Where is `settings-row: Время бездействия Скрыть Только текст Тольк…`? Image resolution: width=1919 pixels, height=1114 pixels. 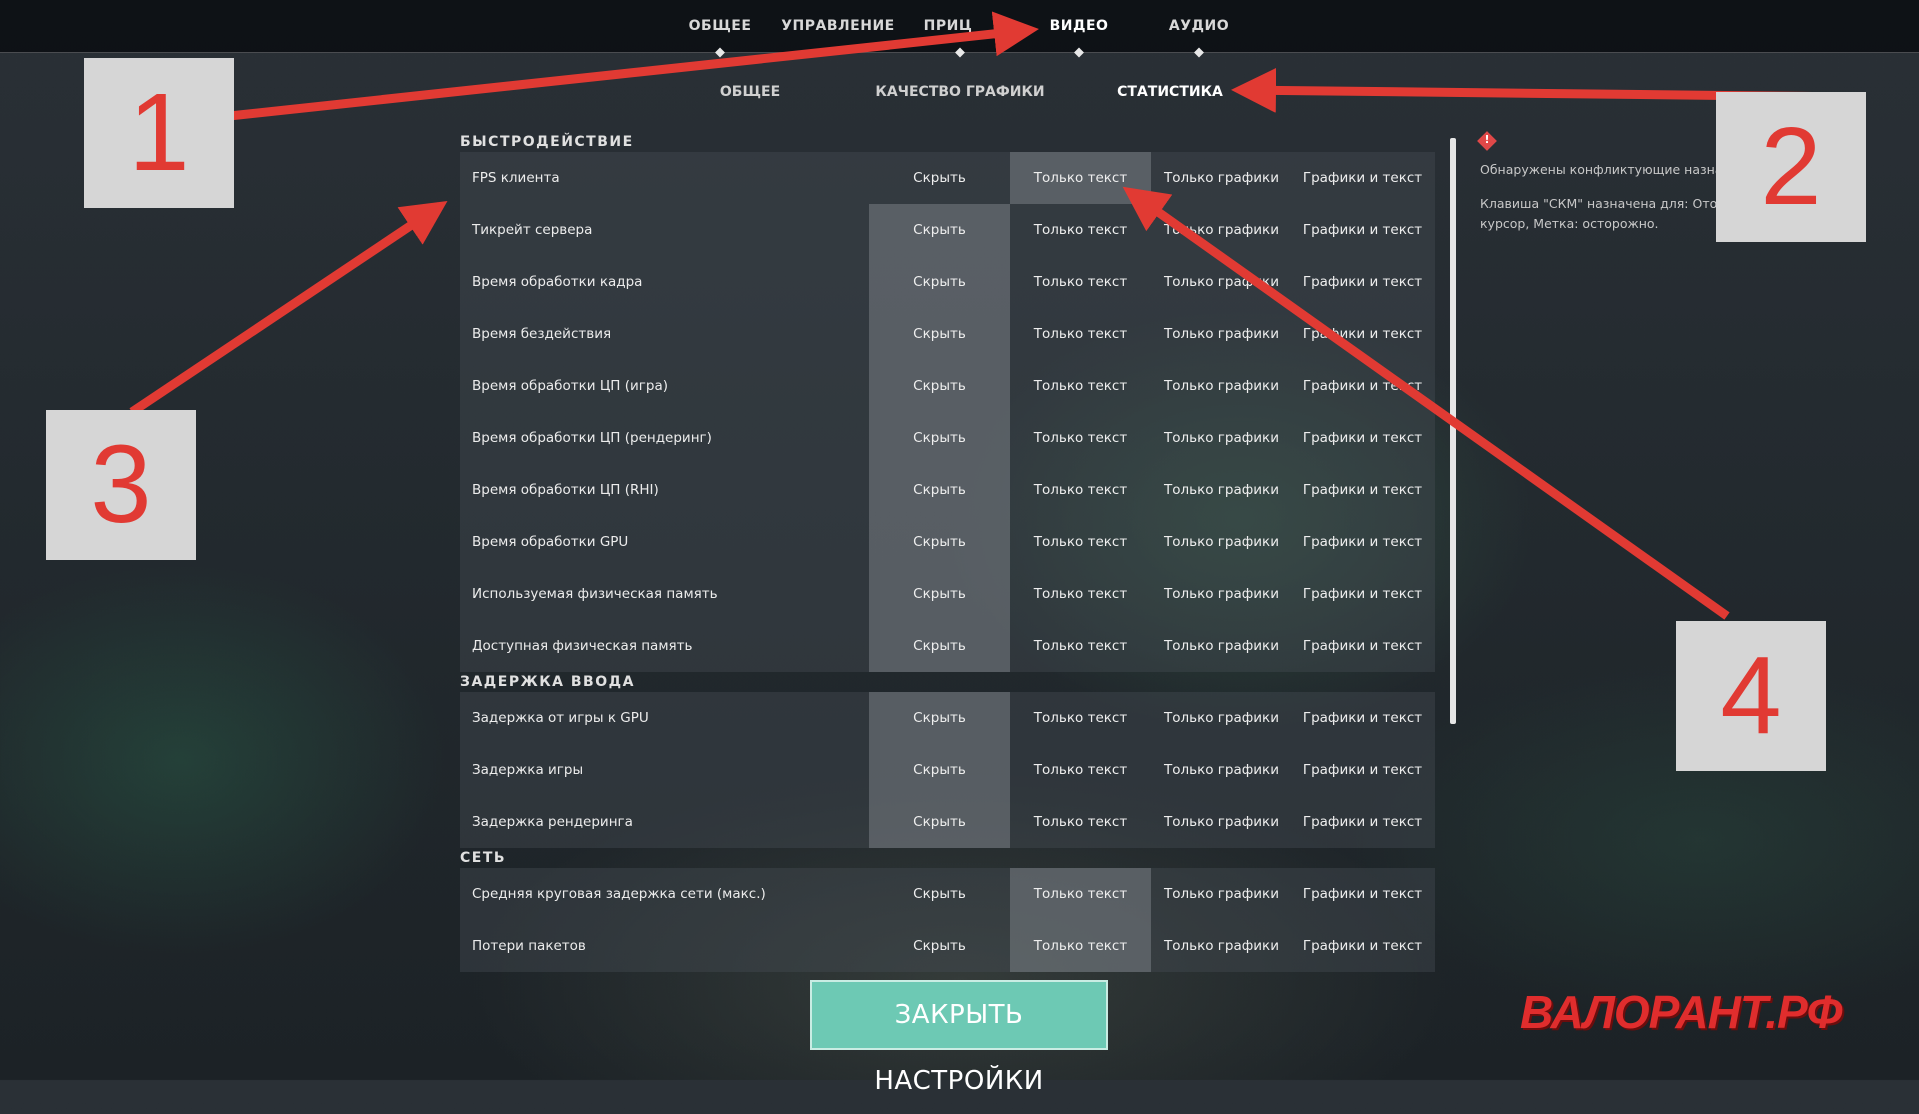 settings-row: Время бездействия Скрыть Только текст Тольк… is located at coordinates (947, 334).